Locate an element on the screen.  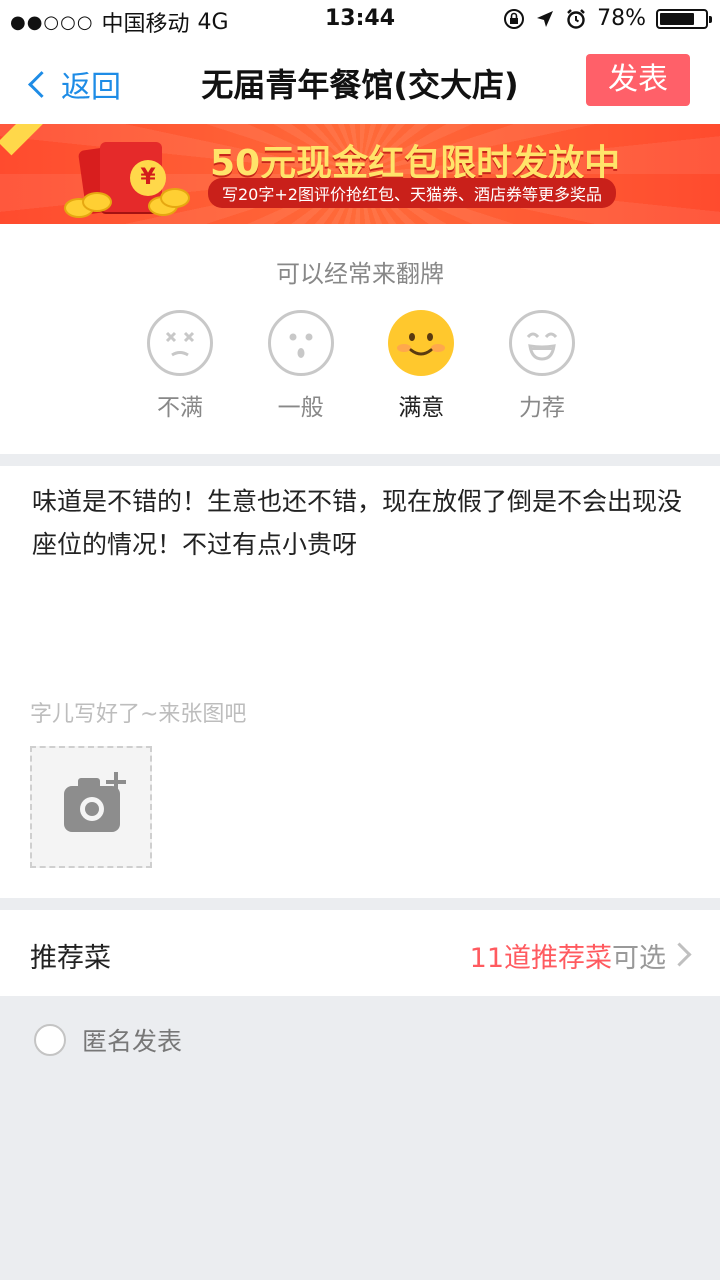
navigation-bar: 返回 无届青年餐馆(交大店) 发表 is located at coordinates (360, 82).